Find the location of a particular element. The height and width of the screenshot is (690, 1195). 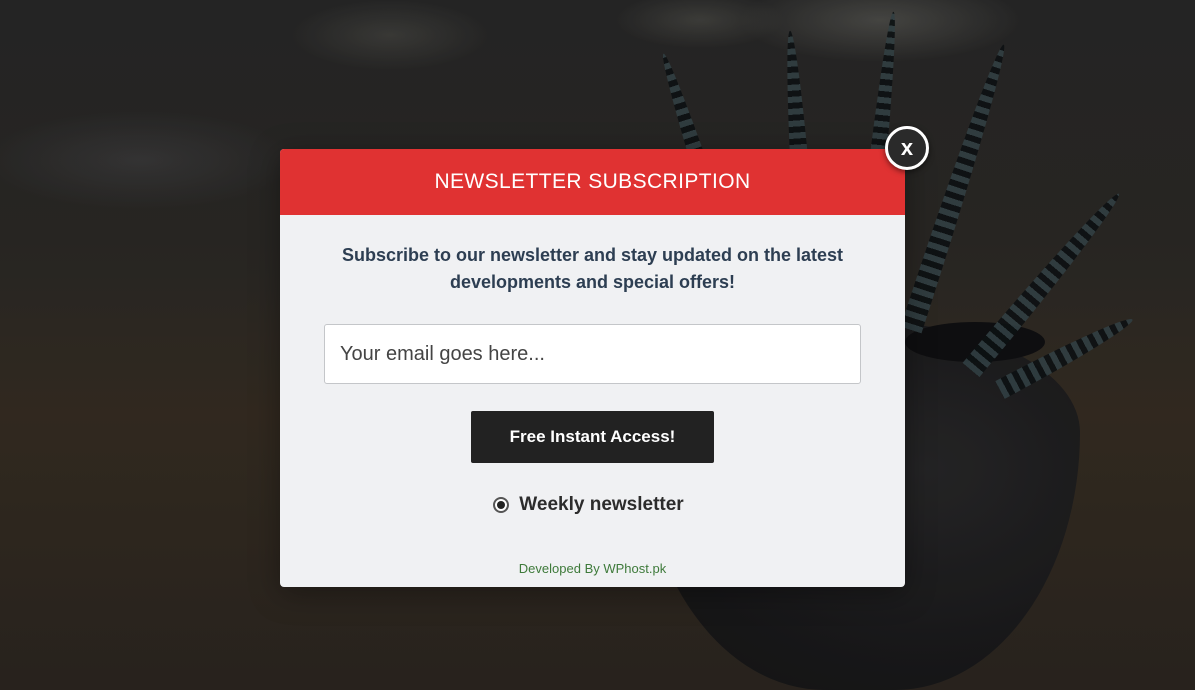

modal-header: NEWSLETTER SUBSCRIPTION is located at coordinates (592, 182).